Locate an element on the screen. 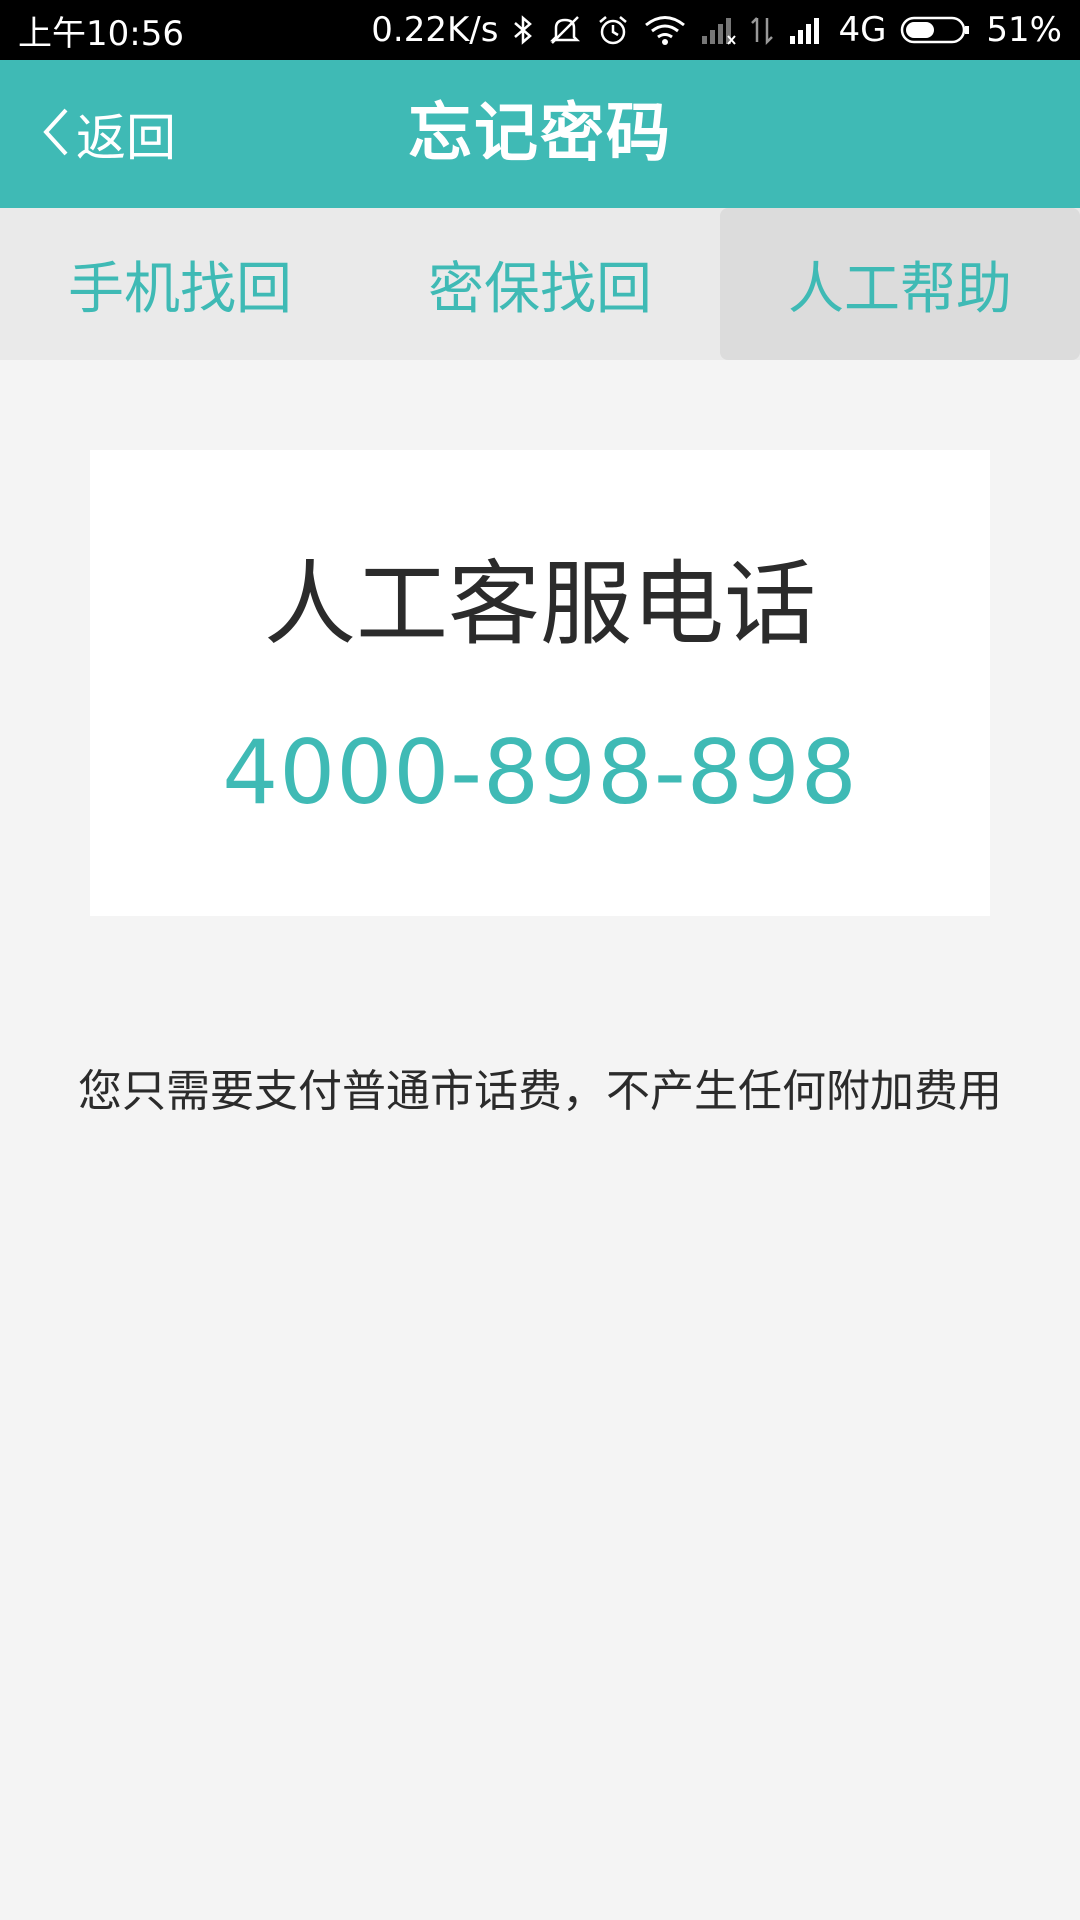 The width and height of the screenshot is (1080, 1920). tab-label: 手机找回 is located at coordinates (180, 289).